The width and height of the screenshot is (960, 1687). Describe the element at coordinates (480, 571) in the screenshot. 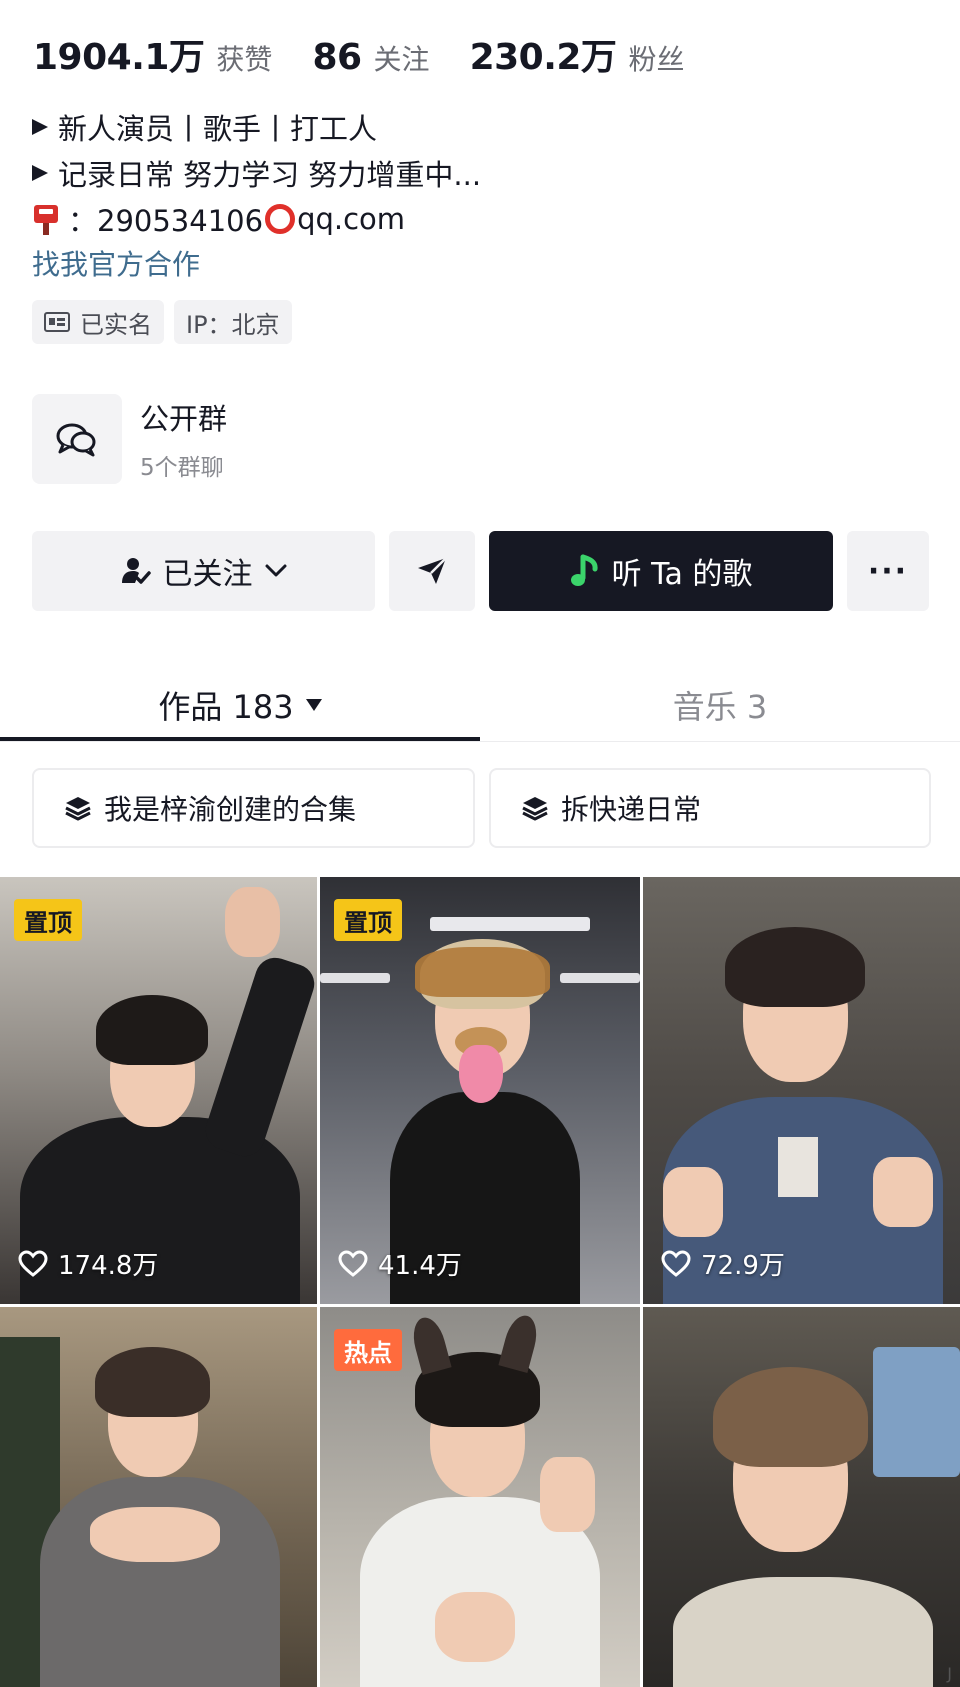

I see `profile-actions: 已关注 听 Ta 的歌 ···` at that location.